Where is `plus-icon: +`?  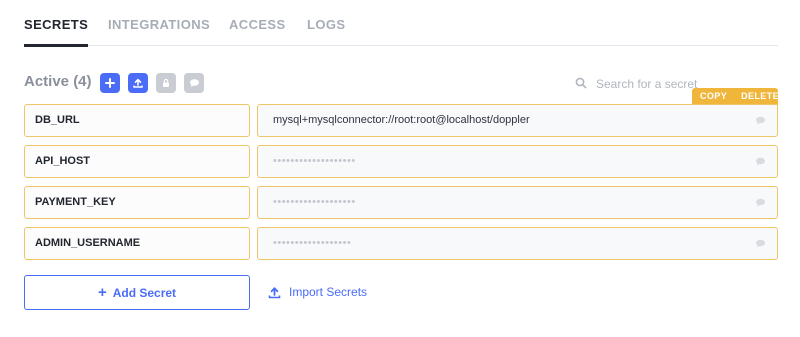 plus-icon: + is located at coordinates (102, 292).